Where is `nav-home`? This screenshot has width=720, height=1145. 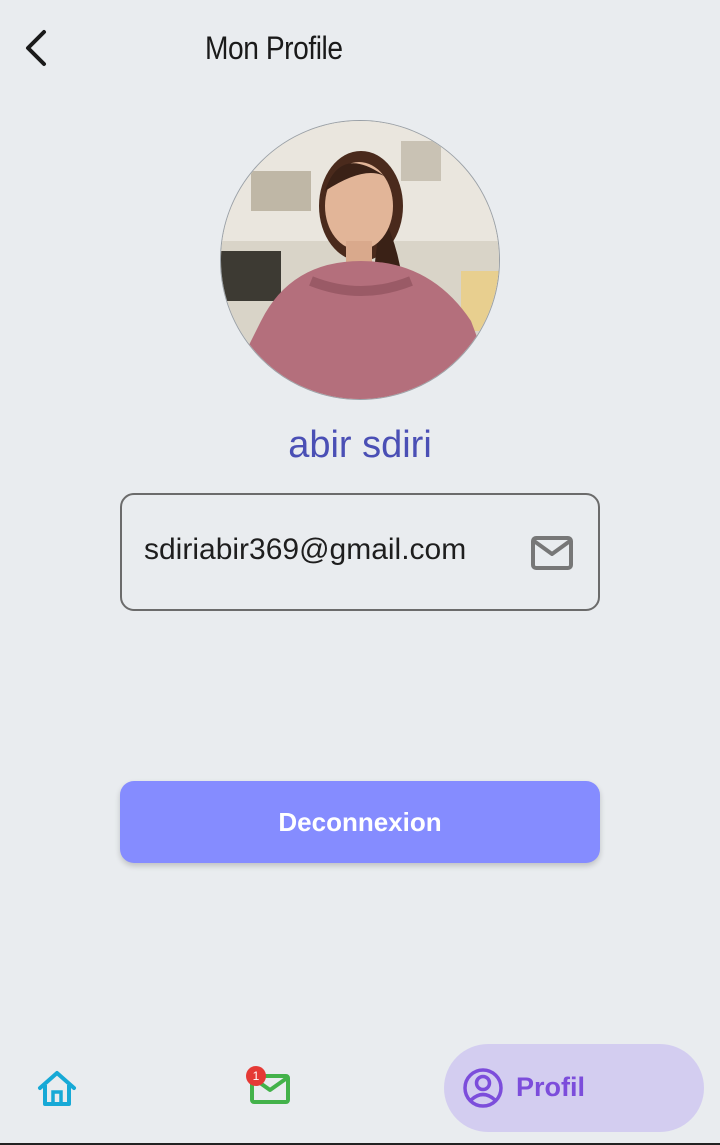
nav-home is located at coordinates (57, 1089).